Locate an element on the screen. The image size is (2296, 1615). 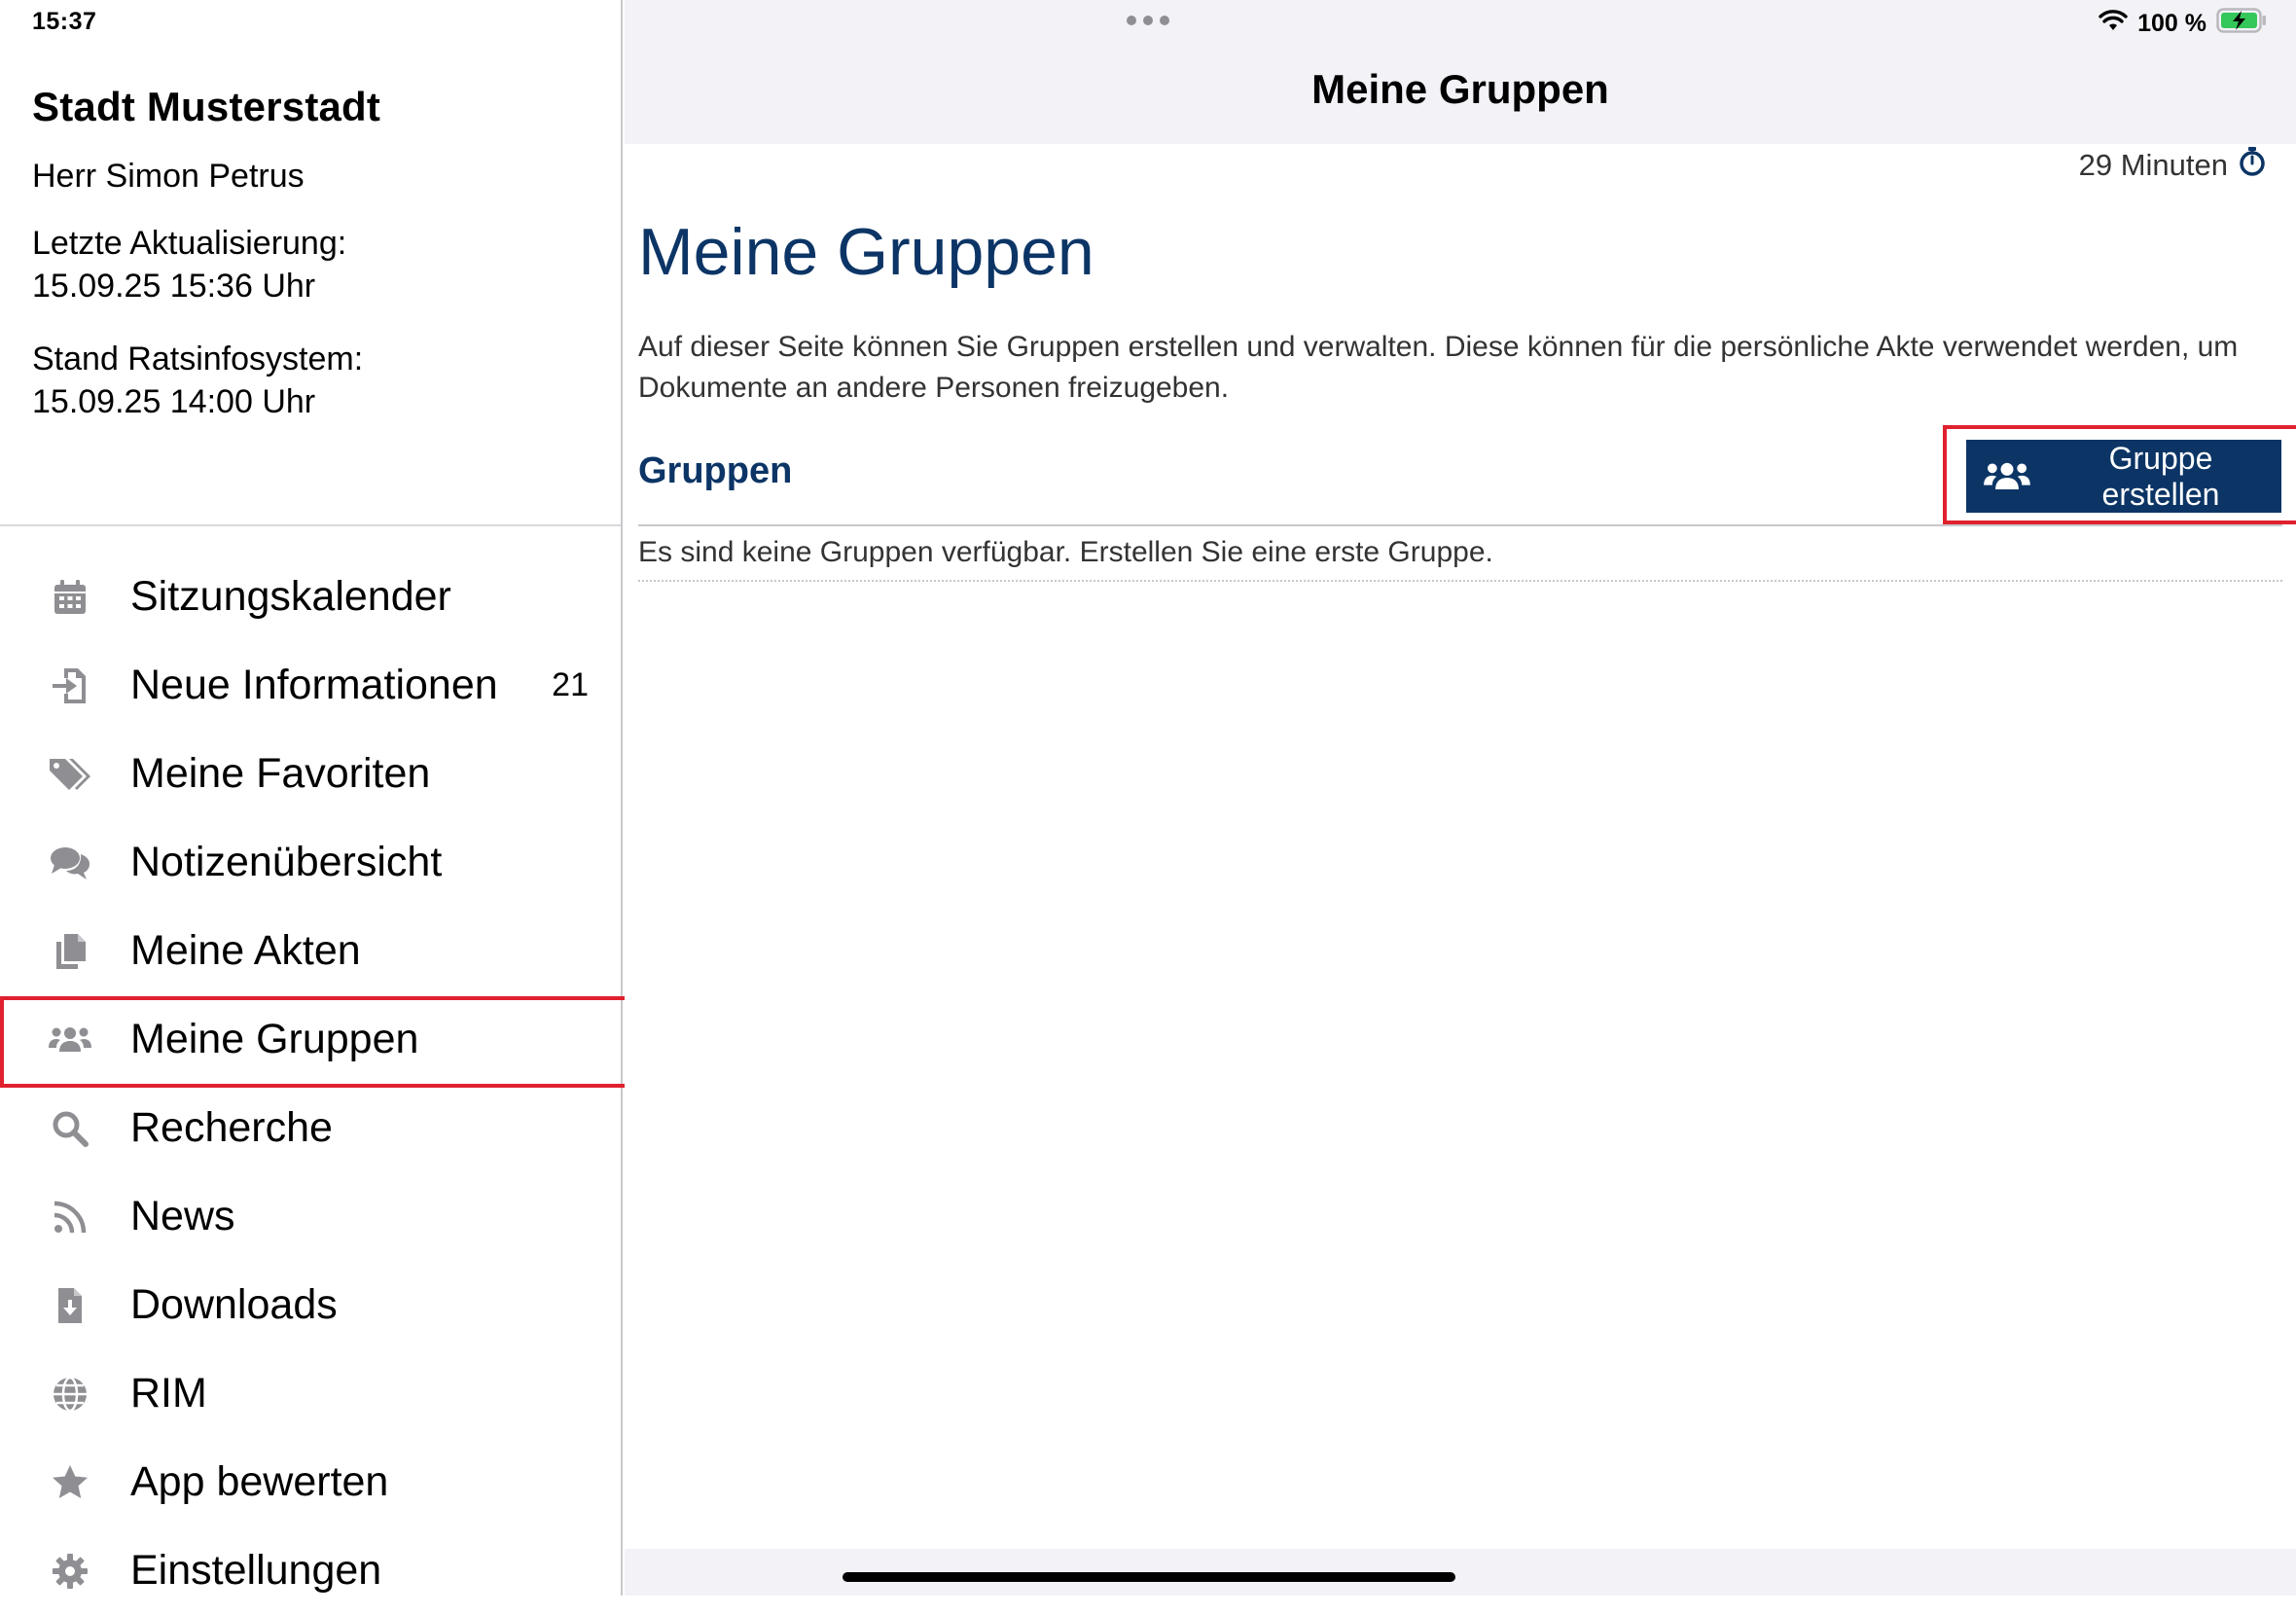
sidebar-item-label: RIM is located at coordinates (168, 1394).